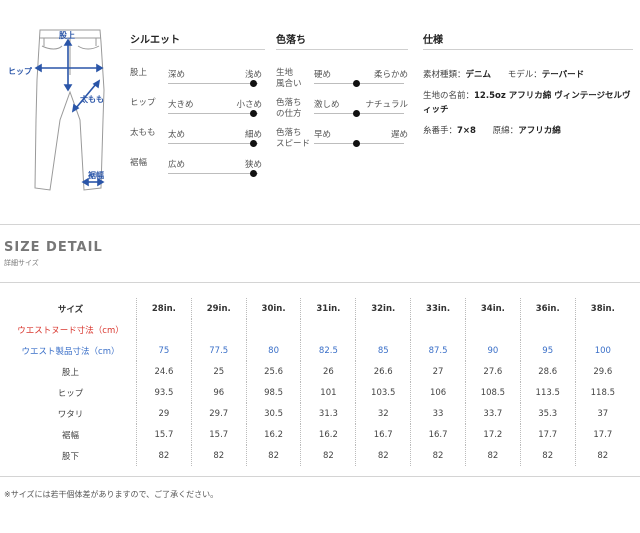  I want to click on spec-thread-row: 糸番手：7×8 原綿：アフリカ綿, so click(492, 130).